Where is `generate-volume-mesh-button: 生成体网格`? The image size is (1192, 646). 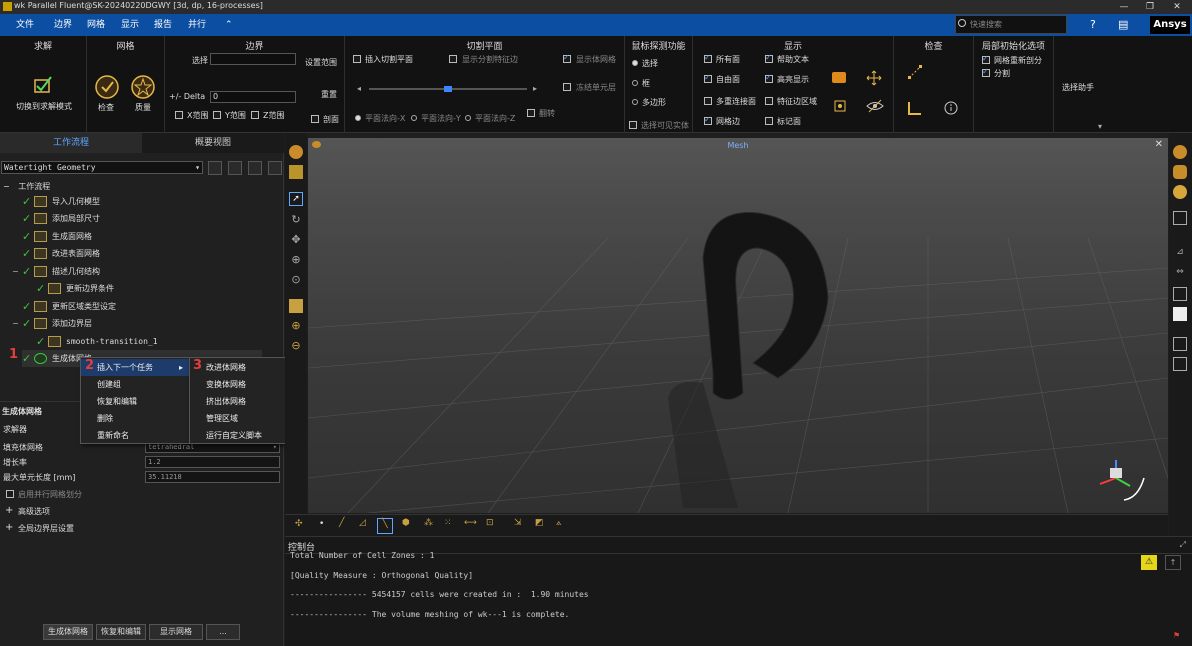
generate-volume-mesh-button: 生成体网格 is located at coordinates (68, 632).